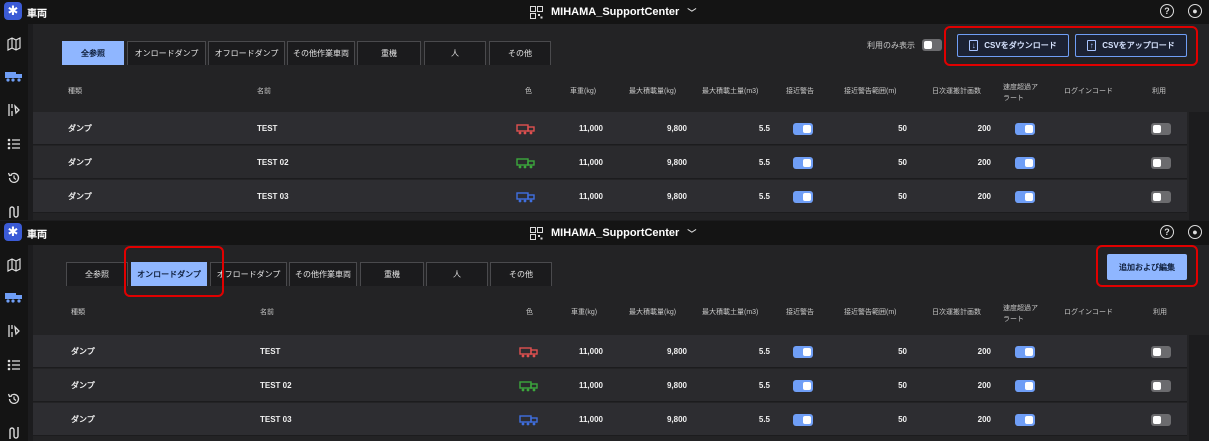 The width and height of the screenshot is (1209, 441). I want to click on filter-label: 利用のみ表示, so click(891, 45).